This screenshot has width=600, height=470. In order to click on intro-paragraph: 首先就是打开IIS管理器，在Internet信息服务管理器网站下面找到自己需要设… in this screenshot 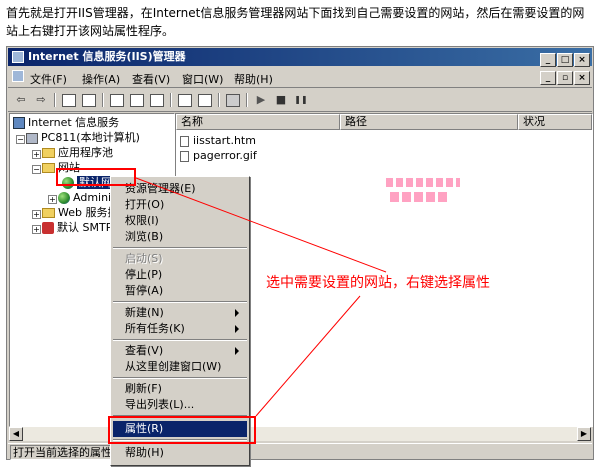, I will do `click(295, 22)`.